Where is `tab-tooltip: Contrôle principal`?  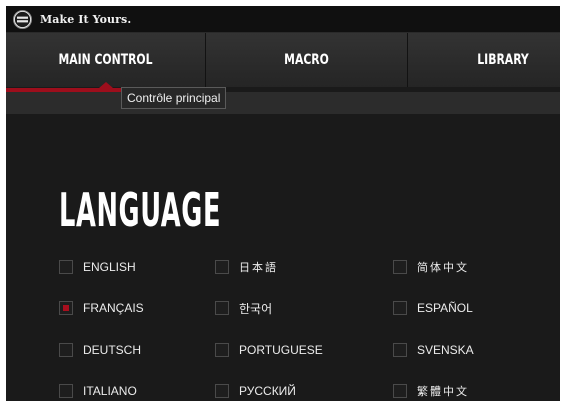
tab-tooltip: Contrôle principal is located at coordinates (174, 98).